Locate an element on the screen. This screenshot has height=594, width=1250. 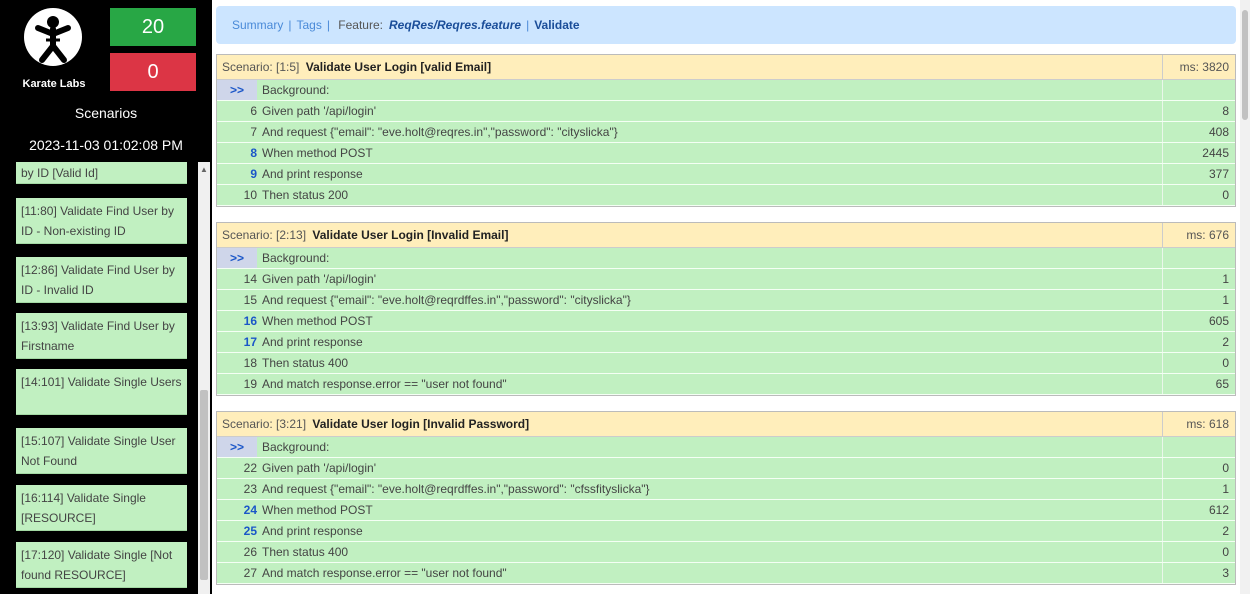
step-line-number: 26 is located at coordinates (250, 552).